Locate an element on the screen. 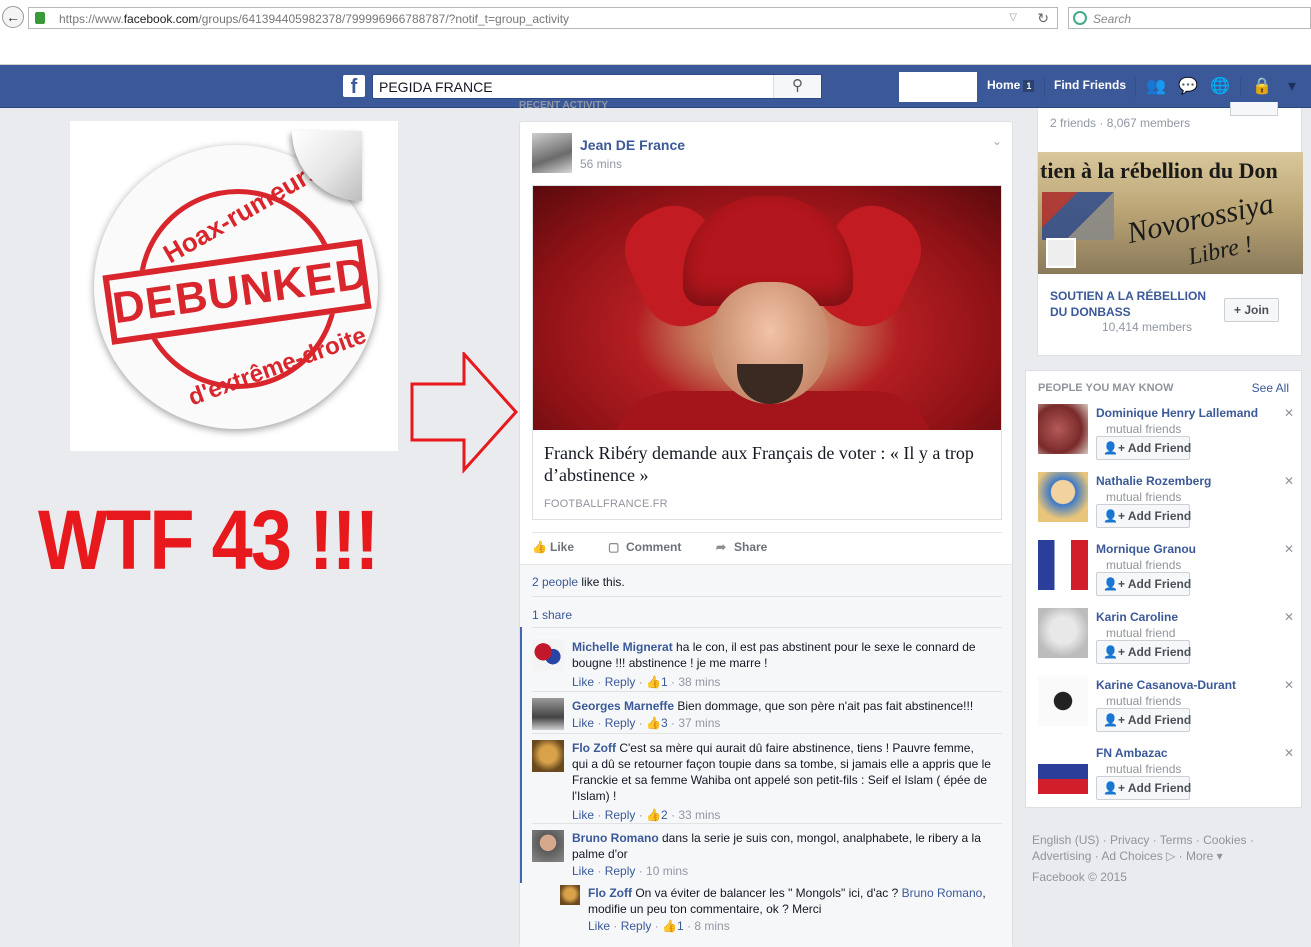  reply-like-count: 👍1 is located at coordinates (673, 926).